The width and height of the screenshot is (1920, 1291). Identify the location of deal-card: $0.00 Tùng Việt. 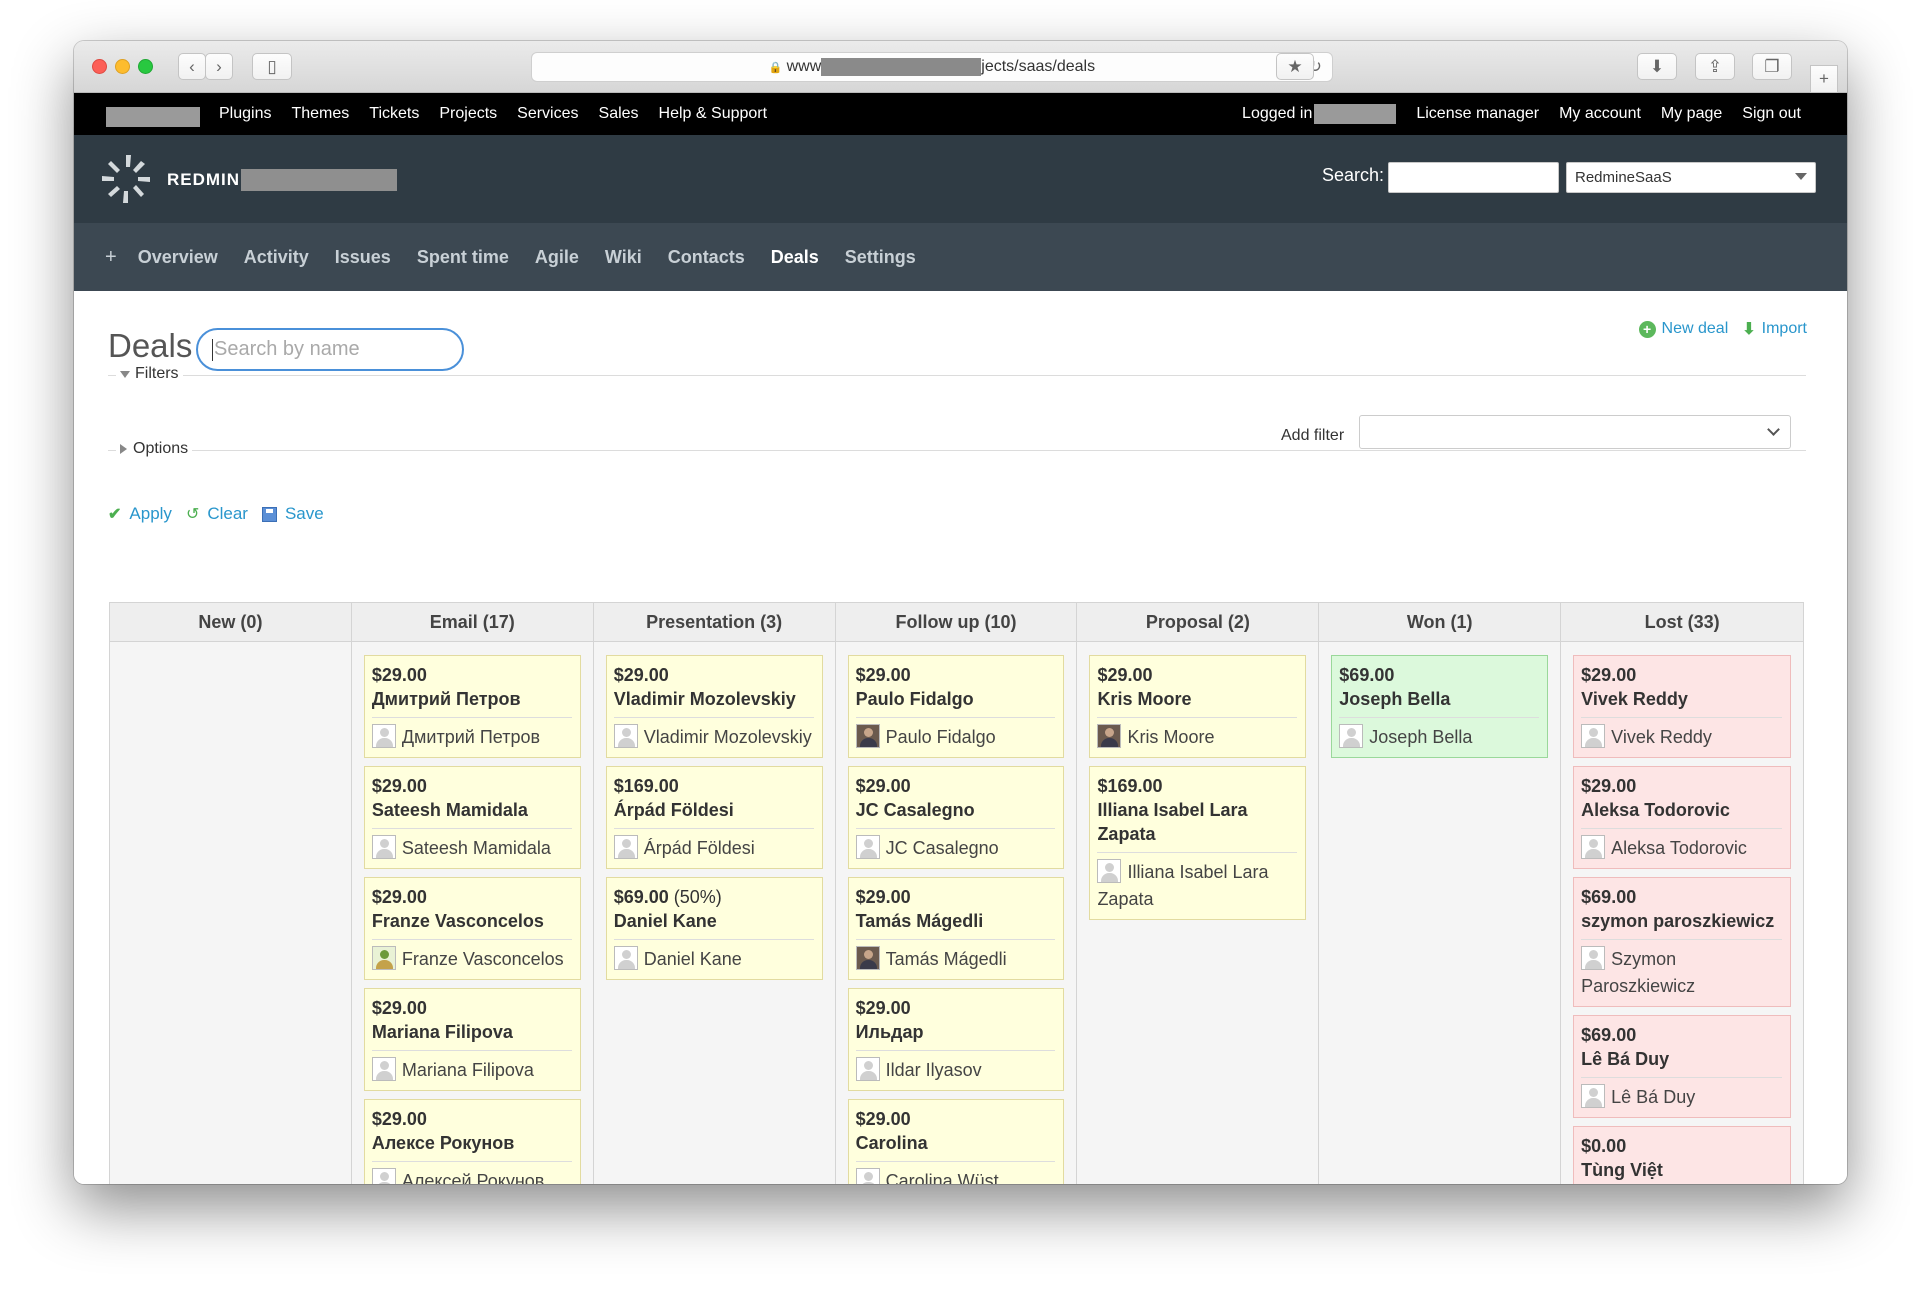
(1682, 1155).